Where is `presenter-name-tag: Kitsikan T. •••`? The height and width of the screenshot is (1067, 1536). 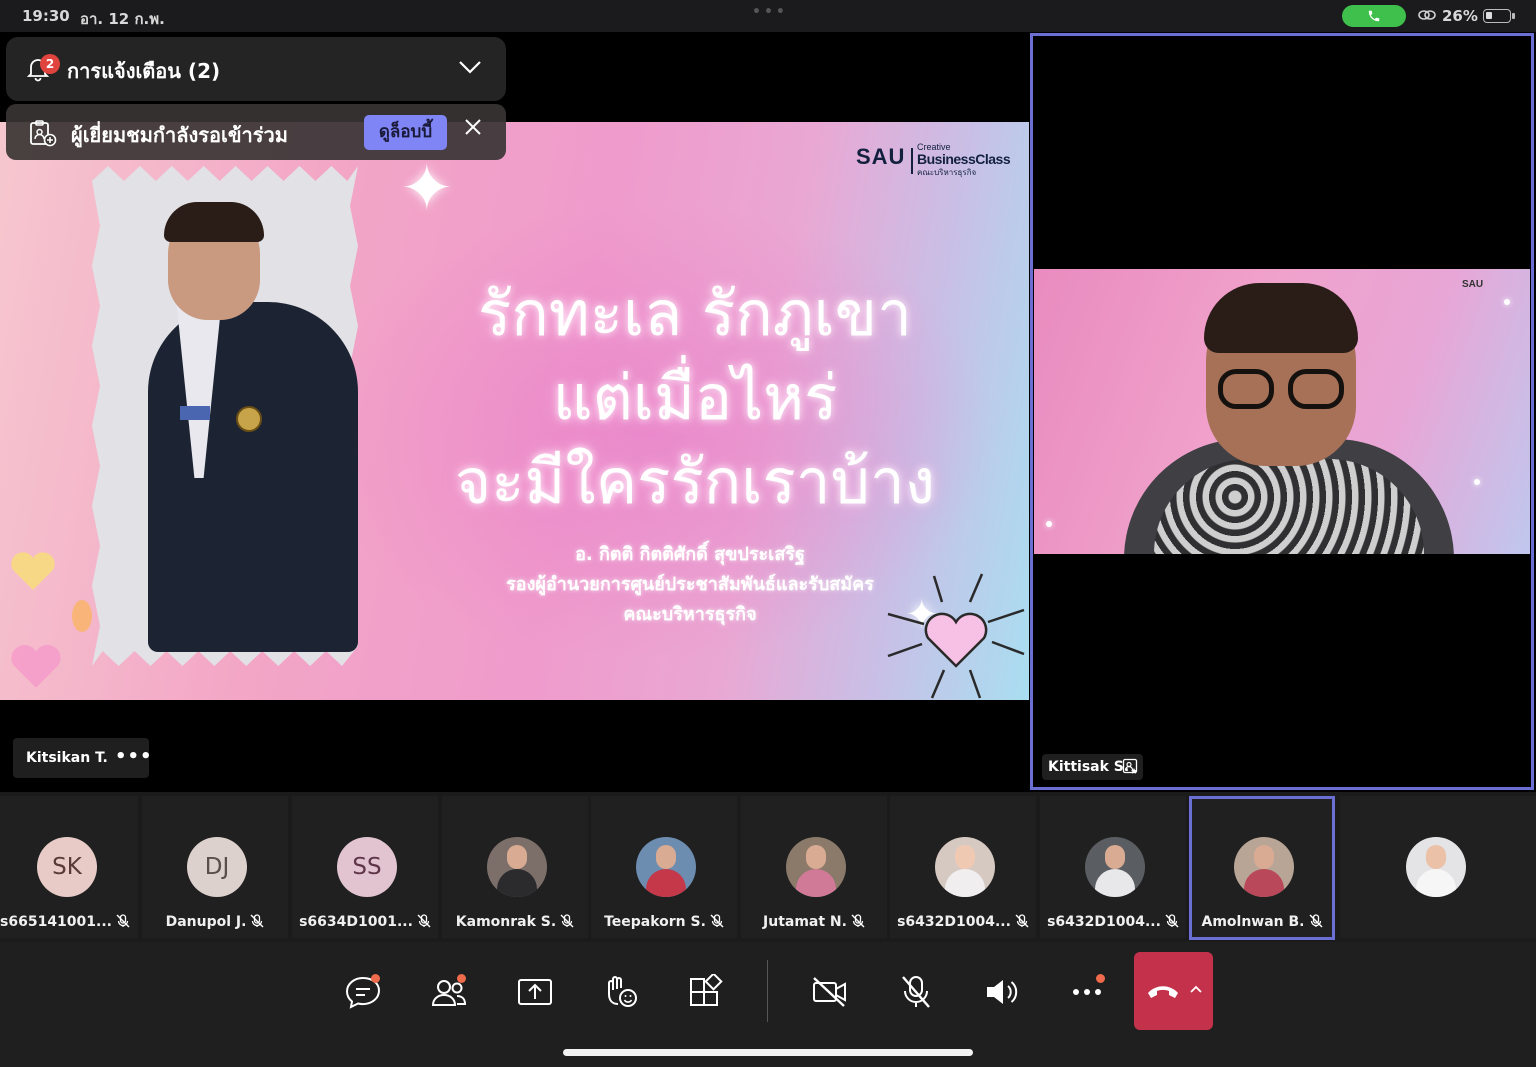
presenter-name-tag: Kitsikan T. ••• is located at coordinates (82, 758).